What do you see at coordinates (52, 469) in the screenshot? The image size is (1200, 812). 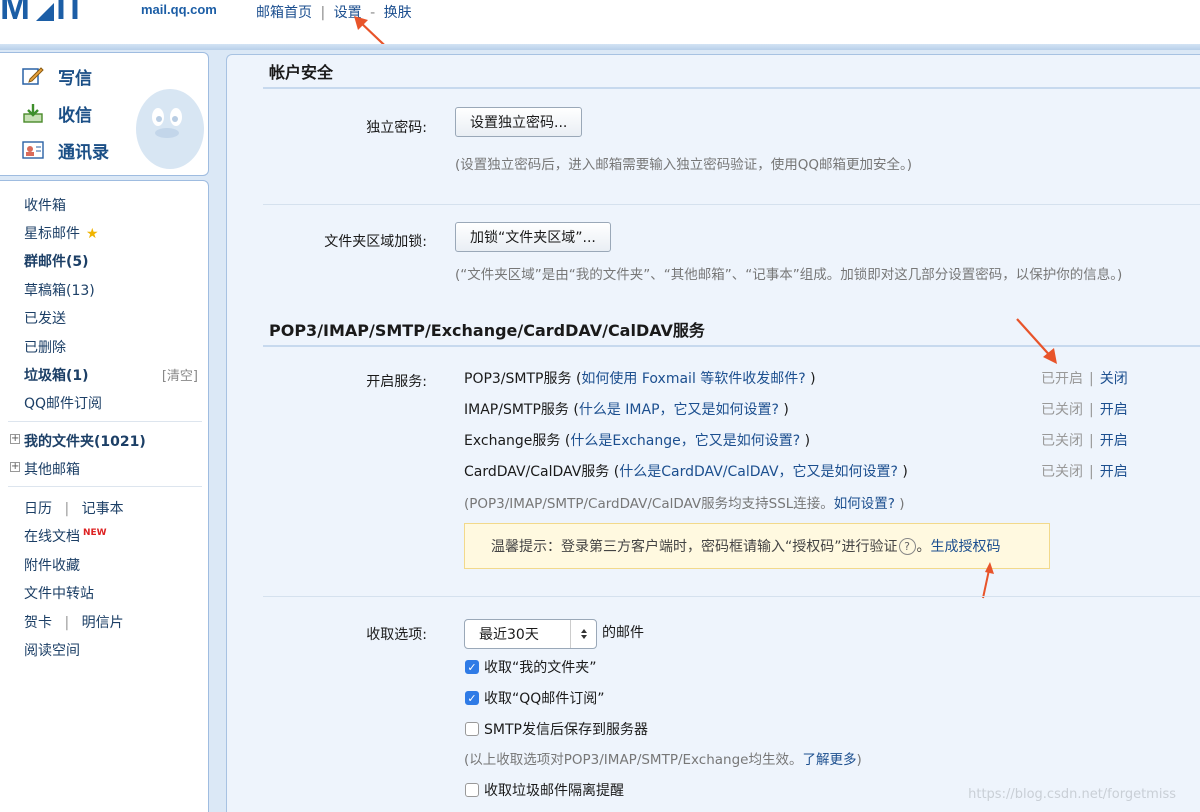 I see `other-mailboxes: 其他邮箱` at bounding box center [52, 469].